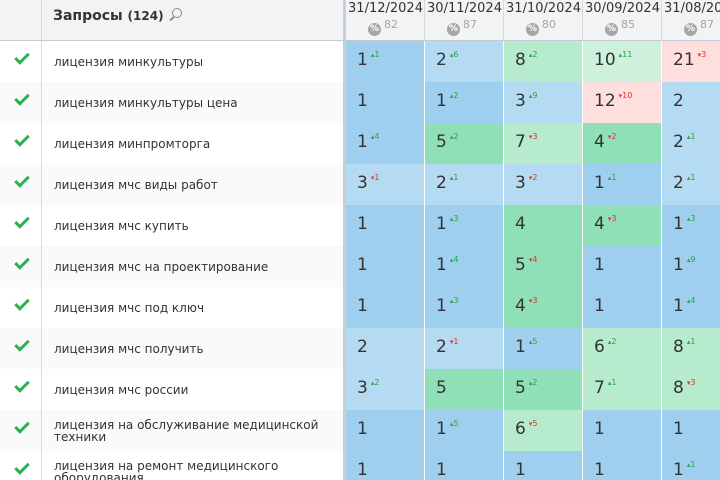 This screenshot has height=480, width=720. Describe the element at coordinates (543, 102) in the screenshot. I see `position-cell: 39` at that location.